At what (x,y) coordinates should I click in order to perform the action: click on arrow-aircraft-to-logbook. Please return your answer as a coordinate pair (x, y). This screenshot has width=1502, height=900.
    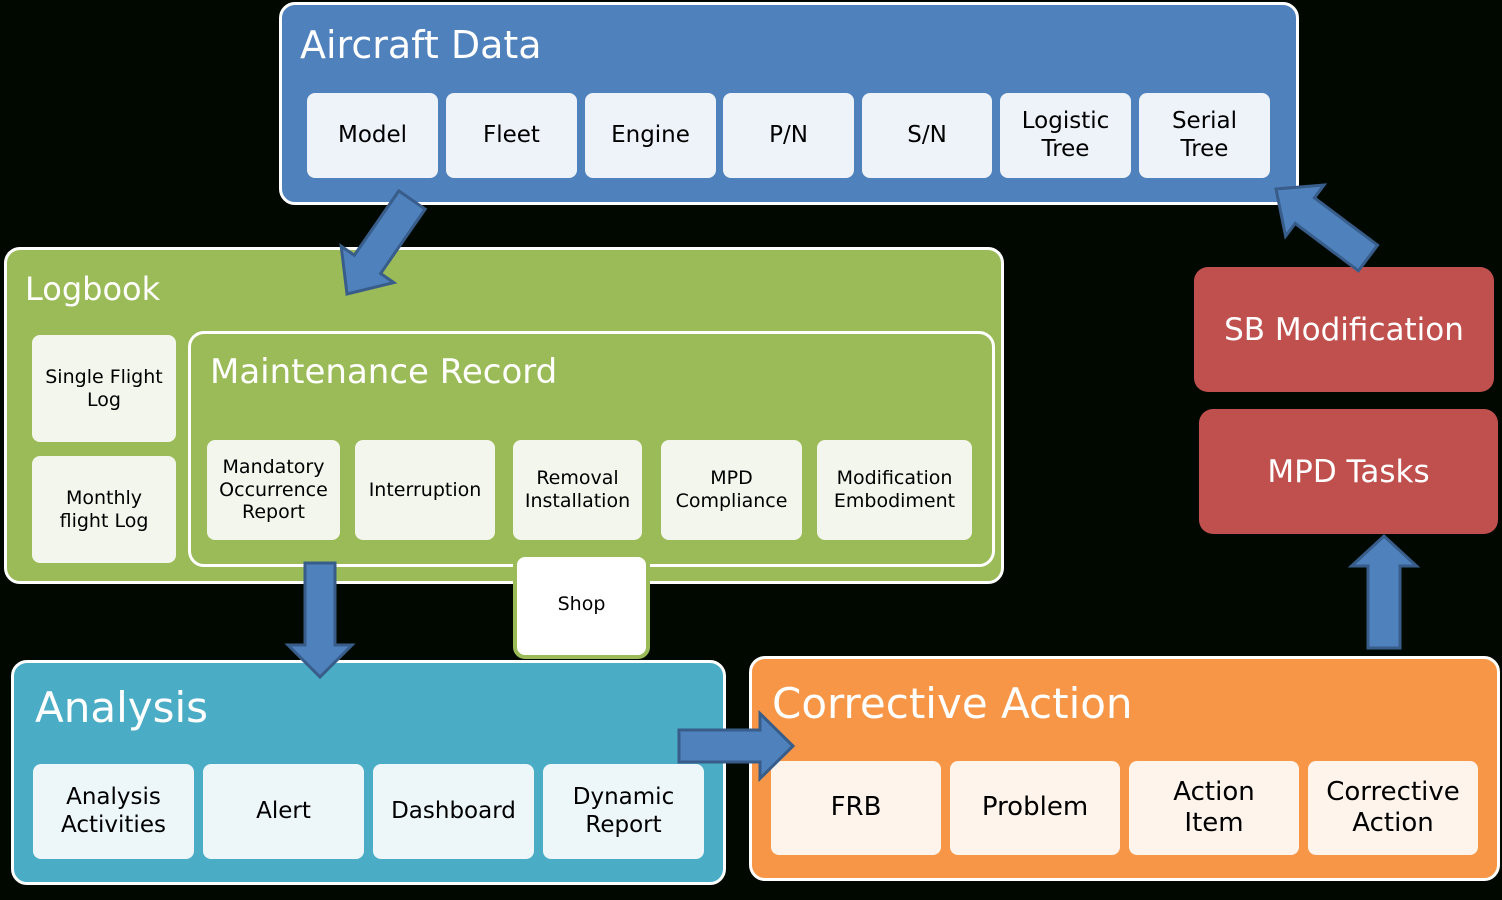
    Looking at the image, I should click on (383, 242).